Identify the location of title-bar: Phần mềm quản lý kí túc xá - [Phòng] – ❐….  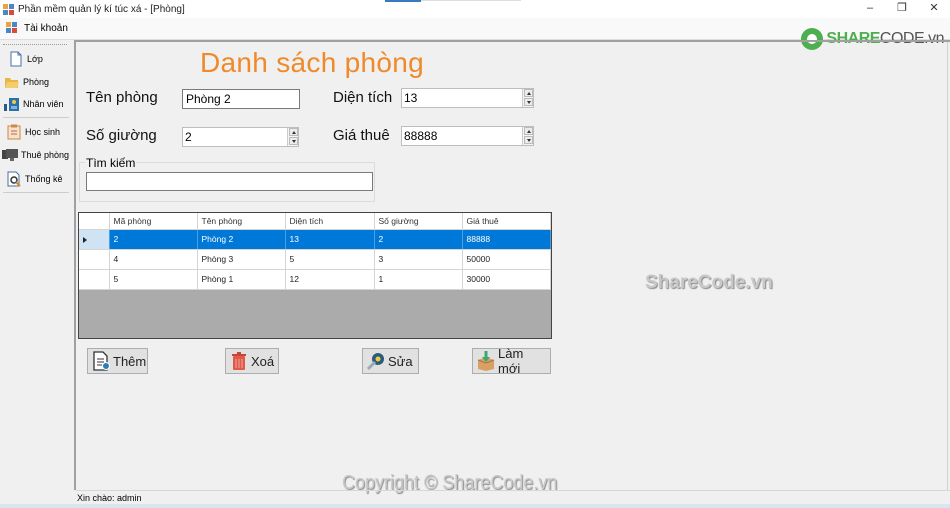
(475, 9).